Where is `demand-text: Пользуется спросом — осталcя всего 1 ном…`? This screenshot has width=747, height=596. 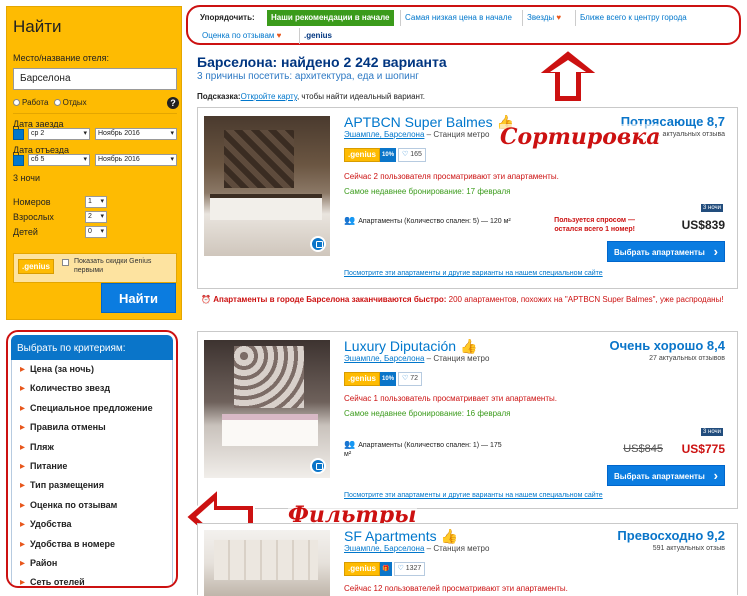 demand-text: Пользуется спросом — осталcя всего 1 ном… is located at coordinates (594, 225).